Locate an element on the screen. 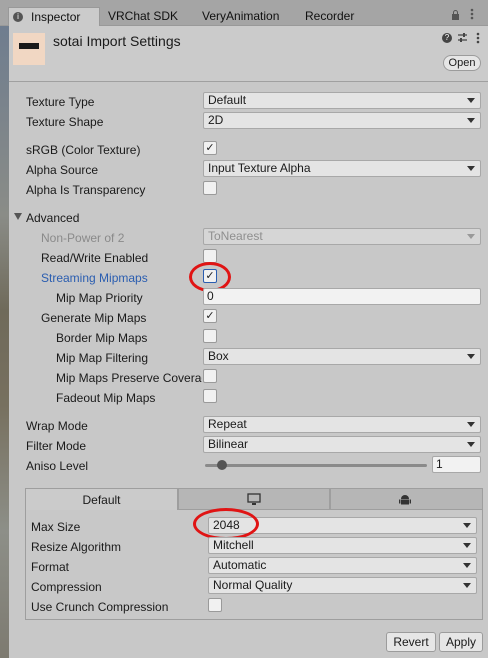  readwrite-checkbox is located at coordinates (210, 256).